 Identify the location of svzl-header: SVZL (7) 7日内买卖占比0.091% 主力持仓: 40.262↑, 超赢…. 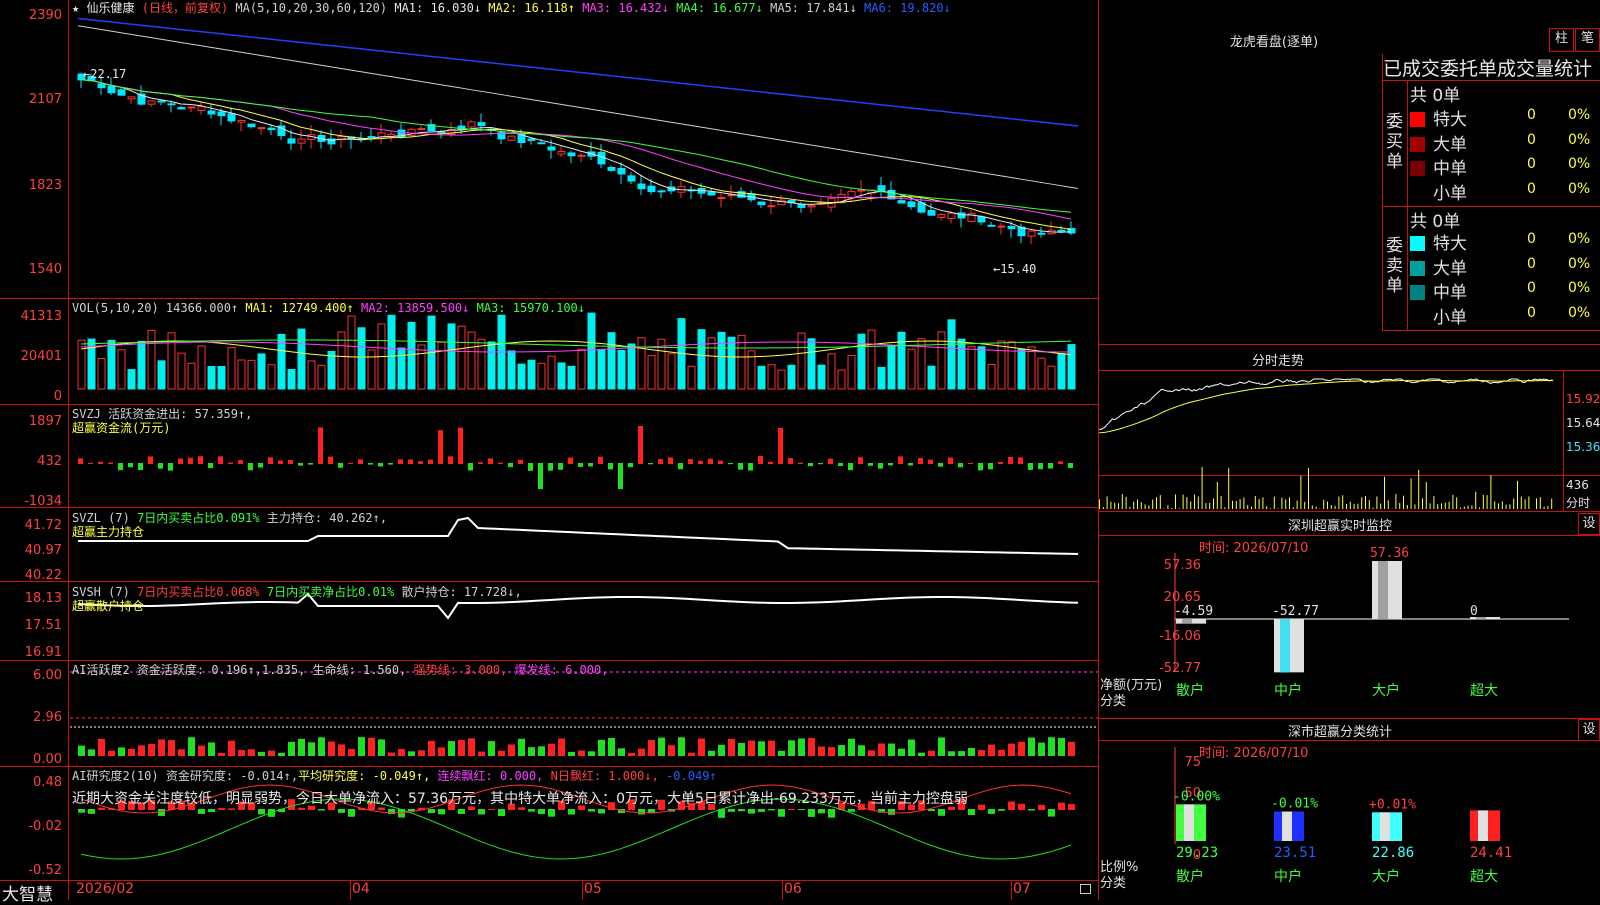
(229, 525).